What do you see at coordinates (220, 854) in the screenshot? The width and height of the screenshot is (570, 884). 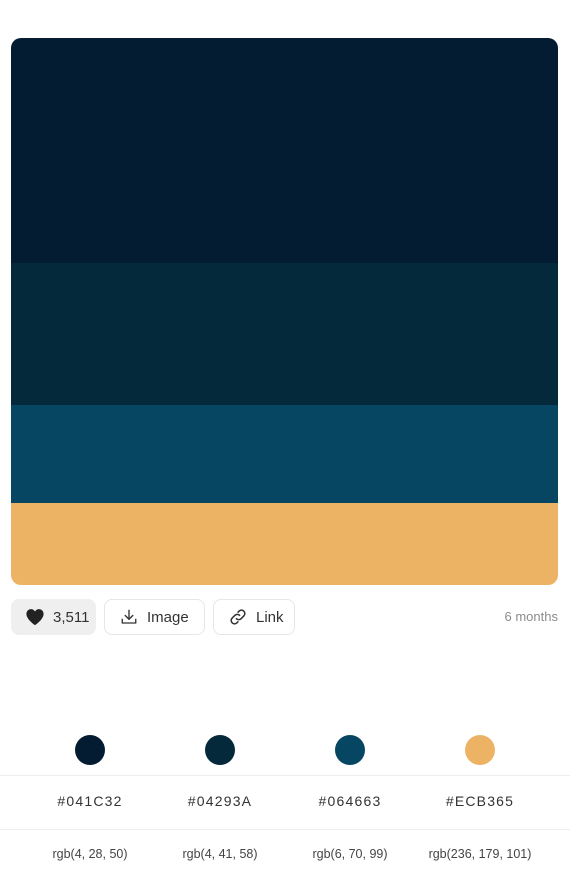 I see `rgb-value-2: rgb(4, 41, 58)` at bounding box center [220, 854].